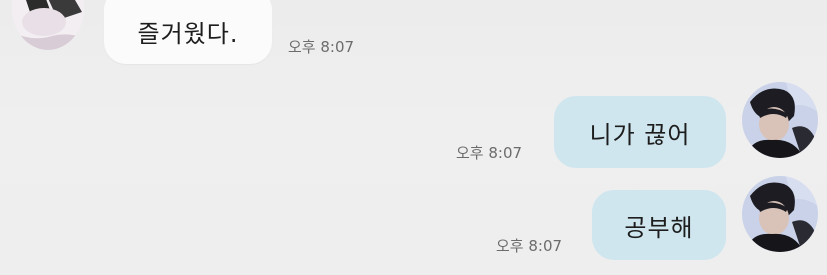 This screenshot has height=275, width=827. Describe the element at coordinates (659, 227) in the screenshot. I see `message-text: 공부해` at that location.